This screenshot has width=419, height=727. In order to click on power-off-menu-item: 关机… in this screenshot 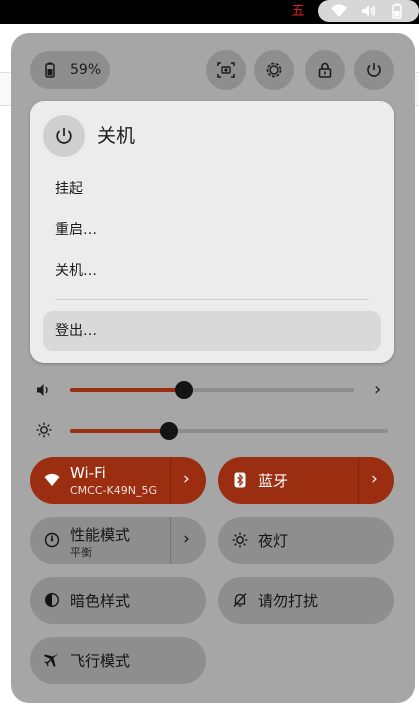, I will do `click(212, 271)`.